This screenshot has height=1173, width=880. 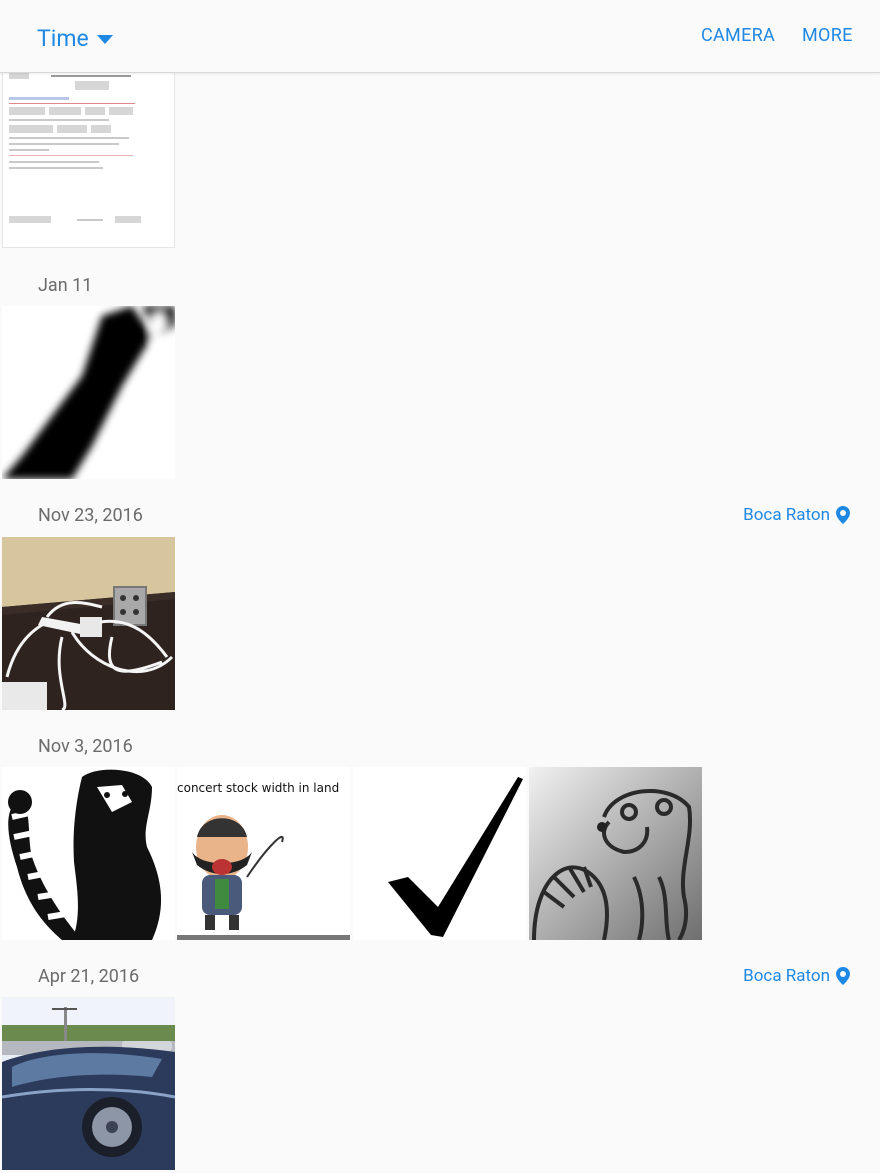 I want to click on more-button: MORE, so click(x=827, y=35).